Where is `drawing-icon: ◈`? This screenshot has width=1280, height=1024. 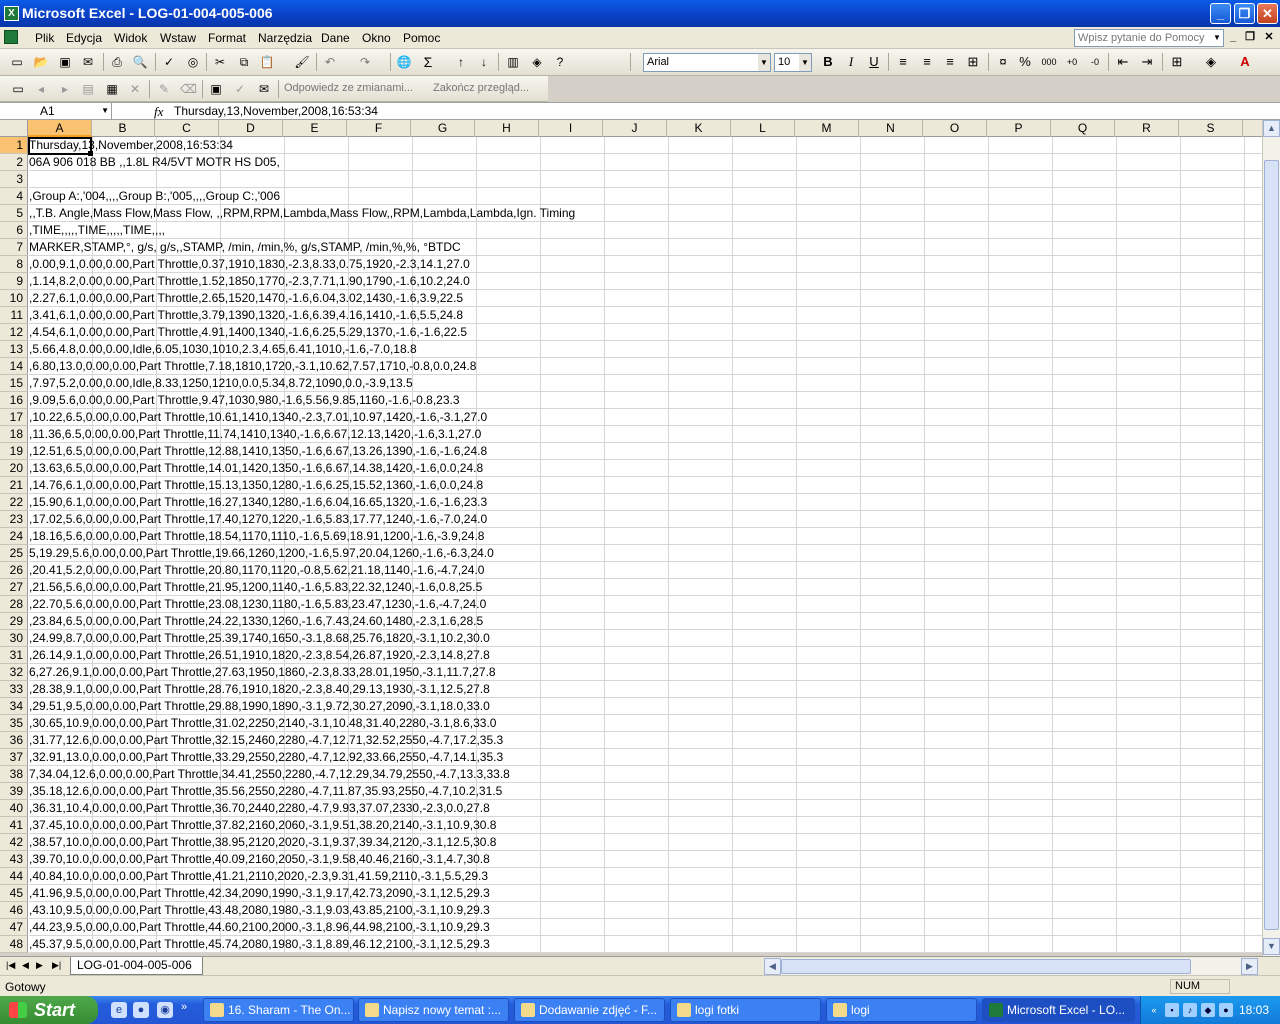 drawing-icon: ◈ is located at coordinates (537, 62).